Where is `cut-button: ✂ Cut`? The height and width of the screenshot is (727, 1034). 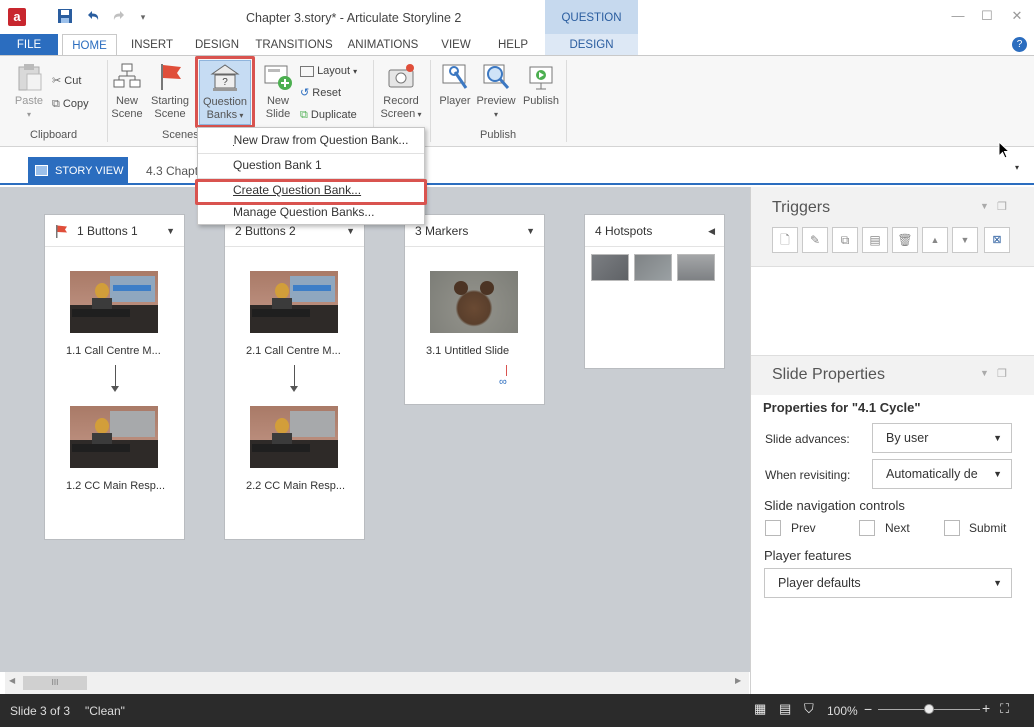 cut-button: ✂ Cut is located at coordinates (66, 81).